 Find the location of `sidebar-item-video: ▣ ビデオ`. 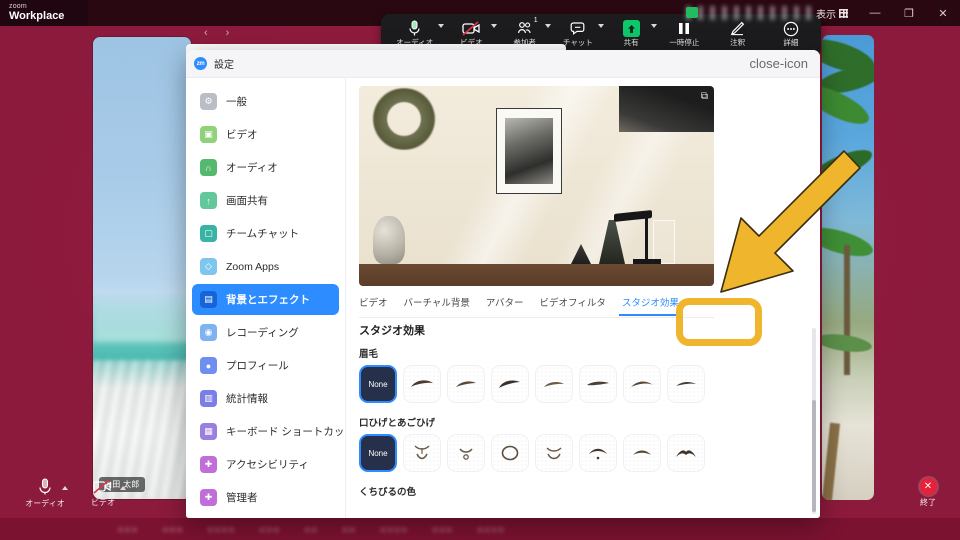

sidebar-item-video: ▣ ビデオ is located at coordinates (265, 134).